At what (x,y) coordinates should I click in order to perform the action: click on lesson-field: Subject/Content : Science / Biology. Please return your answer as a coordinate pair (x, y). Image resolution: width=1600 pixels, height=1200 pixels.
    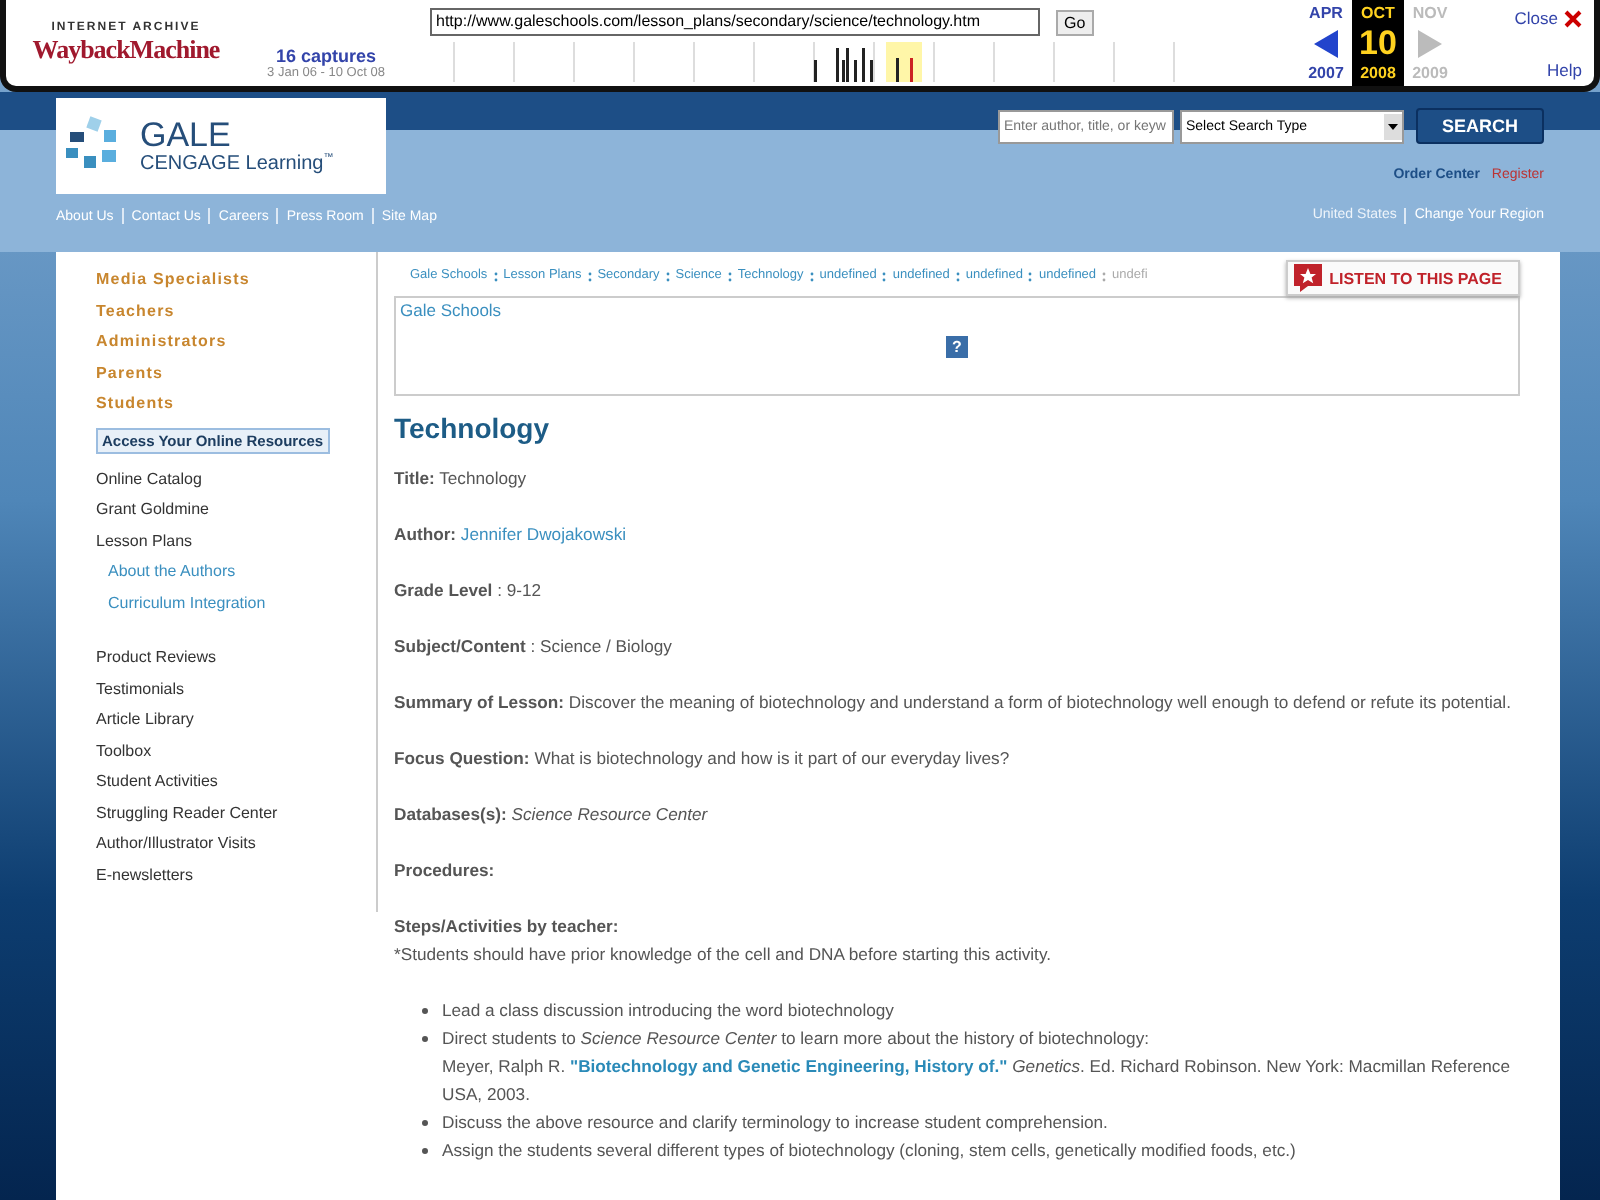
    Looking at the image, I should click on (957, 646).